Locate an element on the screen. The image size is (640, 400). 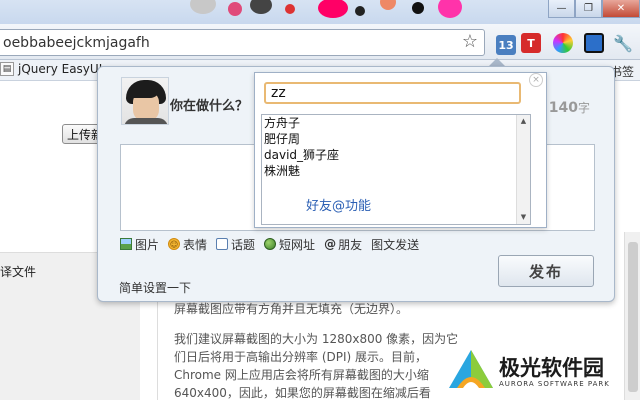
page-scrollbar is located at coordinates (632, 316).